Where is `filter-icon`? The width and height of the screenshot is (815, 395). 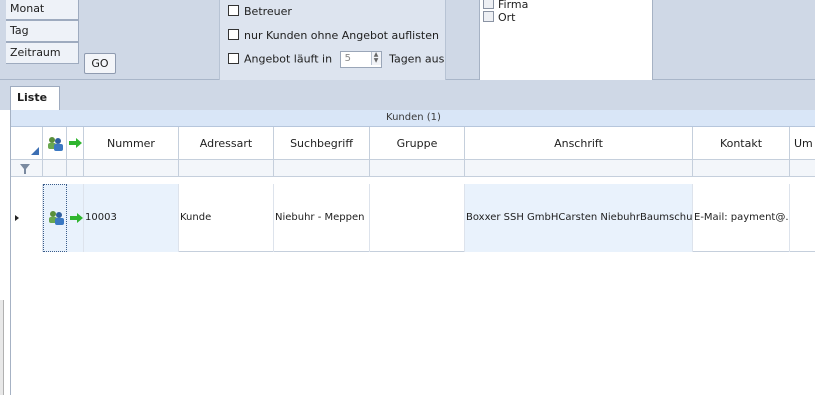
filter-icon is located at coordinates (27, 168).